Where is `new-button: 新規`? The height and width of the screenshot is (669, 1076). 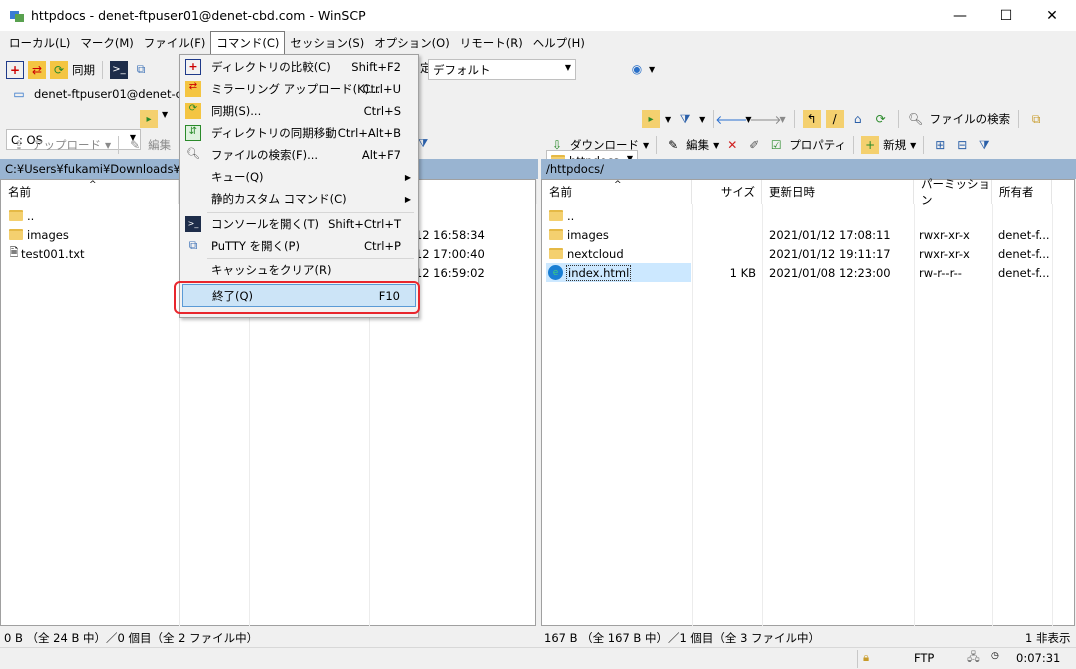 new-button: 新規 is located at coordinates (894, 145).